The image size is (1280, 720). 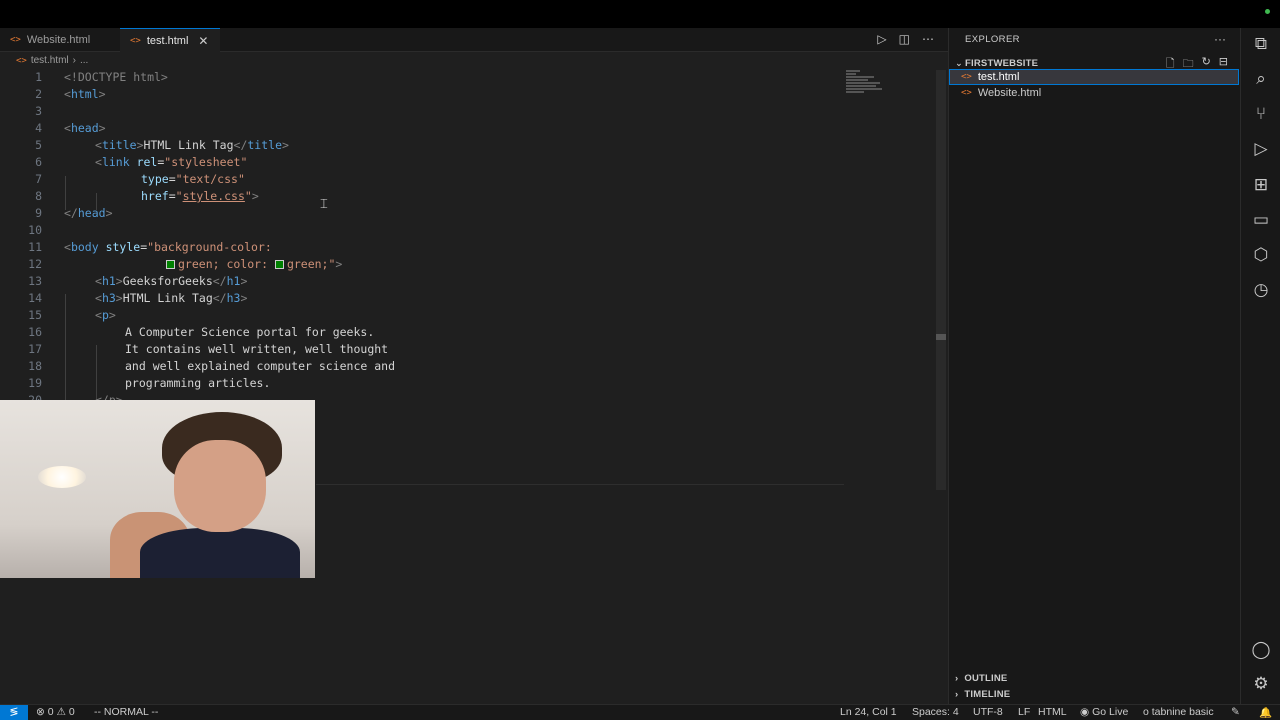 What do you see at coordinates (59, 40) in the screenshot?
I see `tab-website-html: <> Website.html` at bounding box center [59, 40].